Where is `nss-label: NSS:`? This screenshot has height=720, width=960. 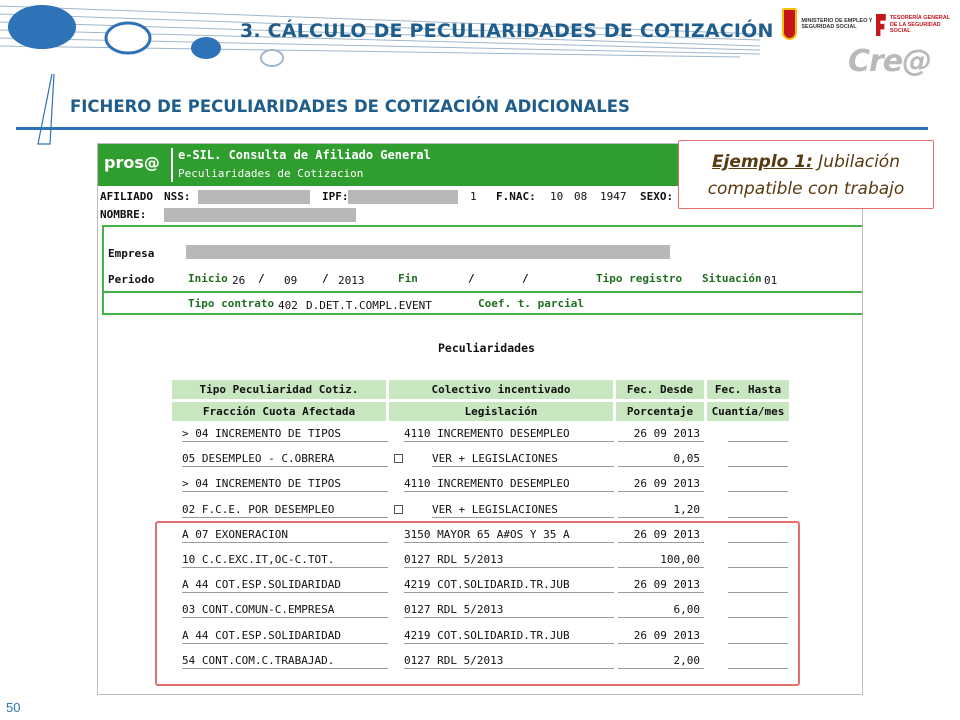 nss-label: NSS: is located at coordinates (177, 196).